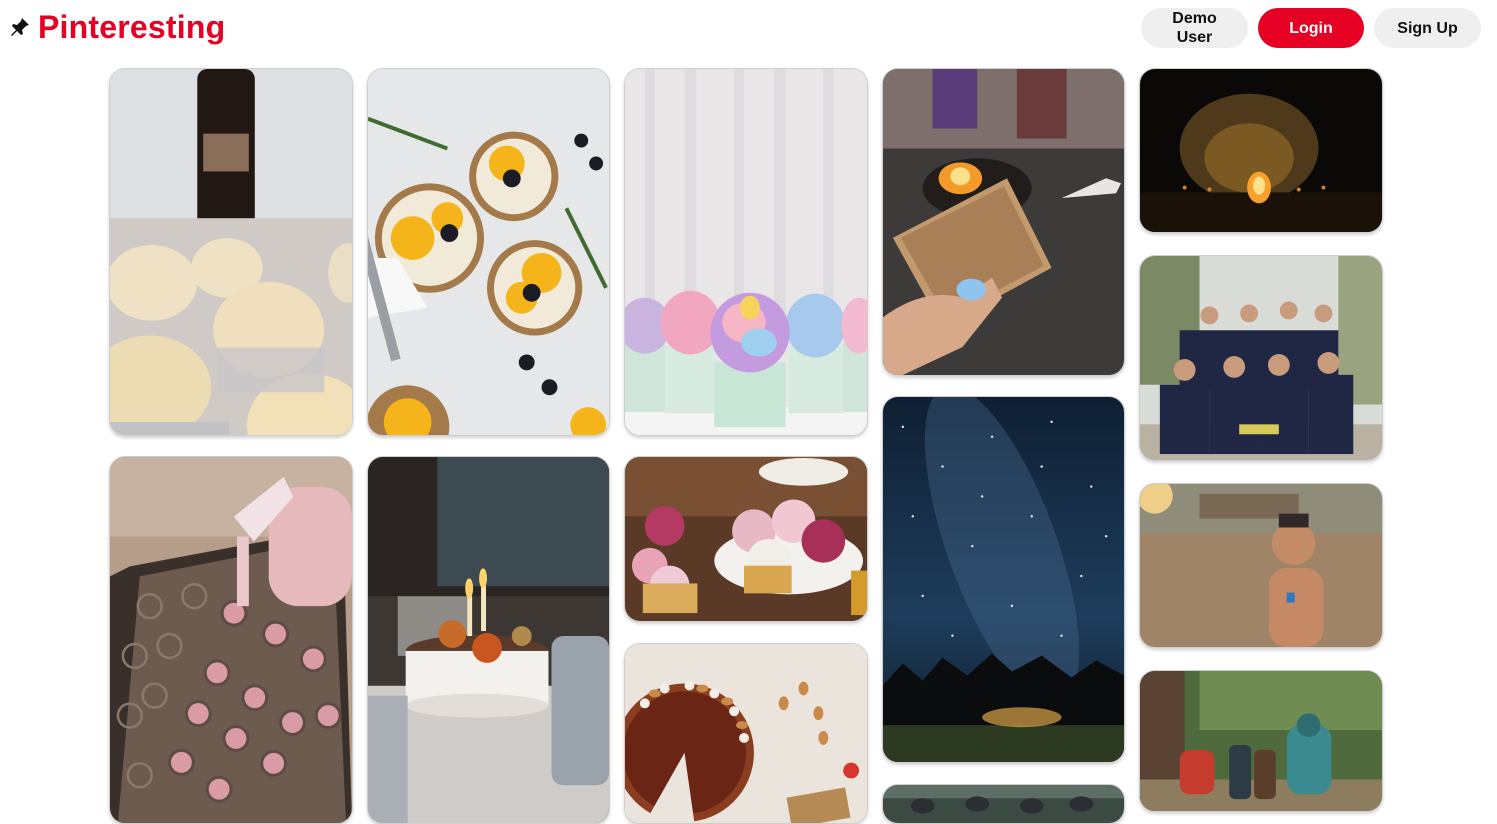  I want to click on pin-smores-campfire, so click(1003, 222).